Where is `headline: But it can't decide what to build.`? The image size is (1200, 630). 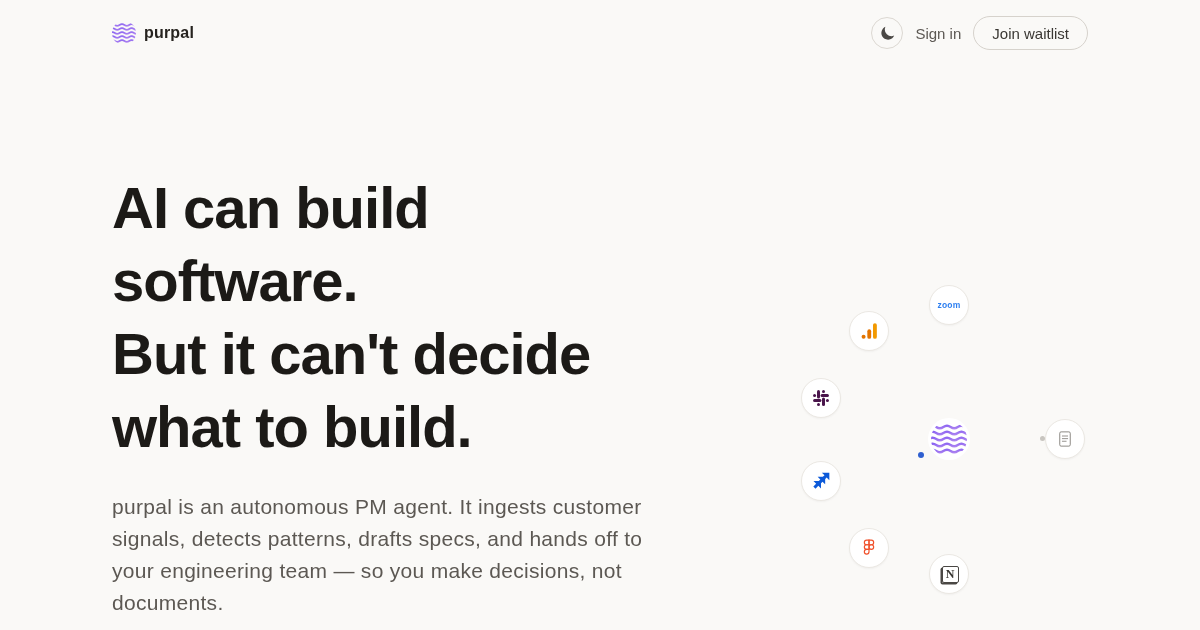
headline: But it can't decide what to build. is located at coordinates (352, 390).